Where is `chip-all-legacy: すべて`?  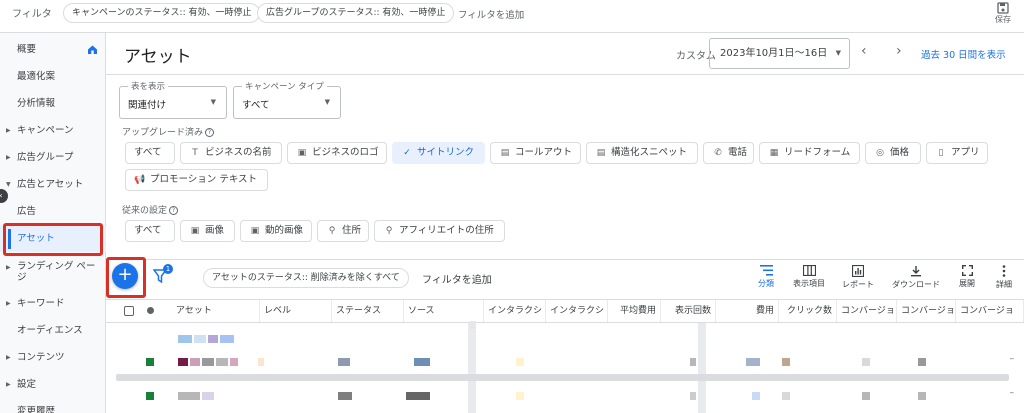 chip-all-legacy: すべて is located at coordinates (150, 231).